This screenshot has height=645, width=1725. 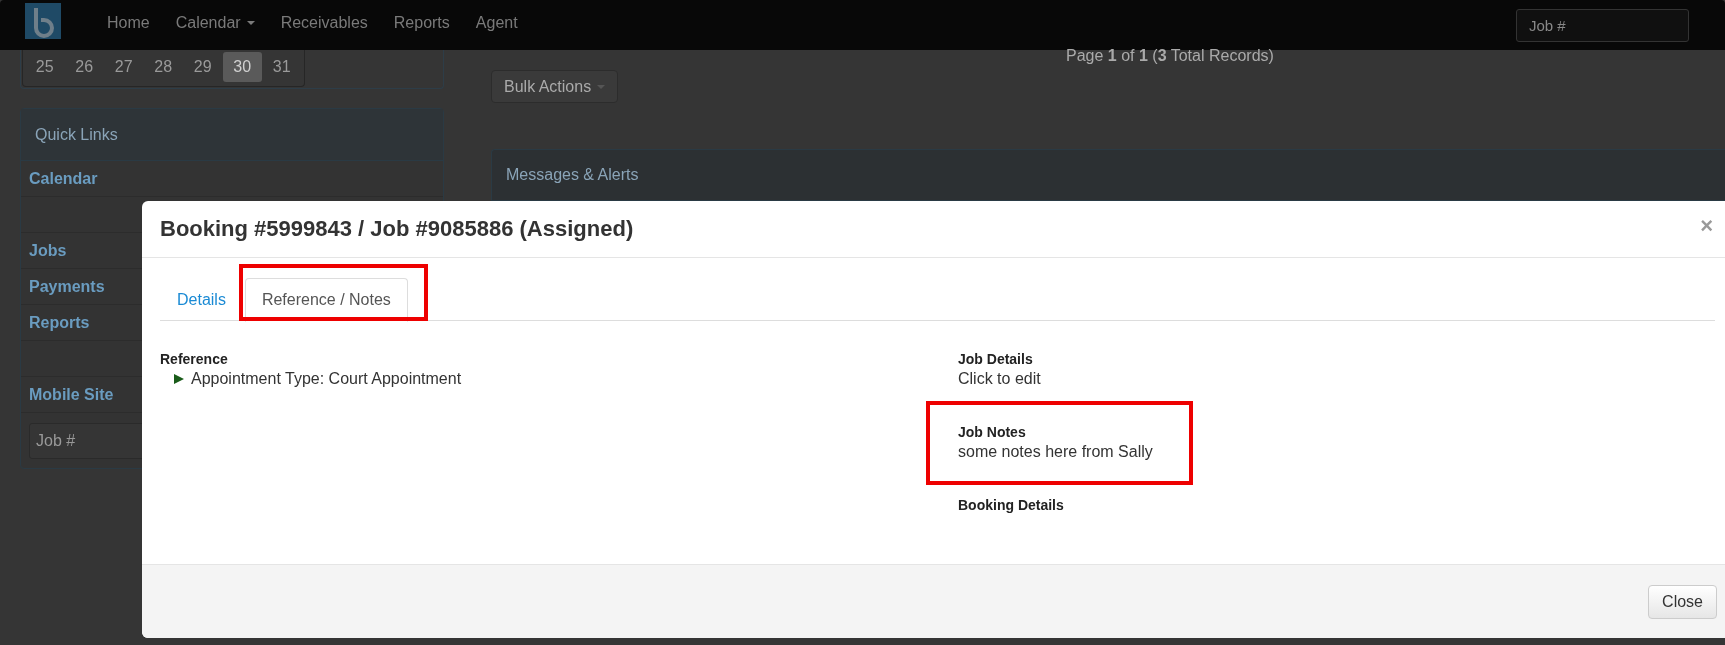 I want to click on sidebar-link: Mobile Site, so click(x=71, y=394).